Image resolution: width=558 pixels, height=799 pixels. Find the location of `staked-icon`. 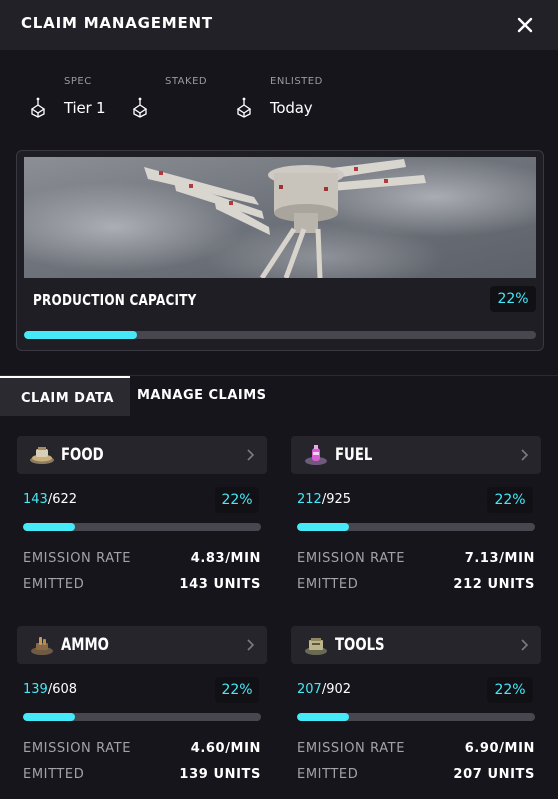

staked-icon is located at coordinates (140, 107).